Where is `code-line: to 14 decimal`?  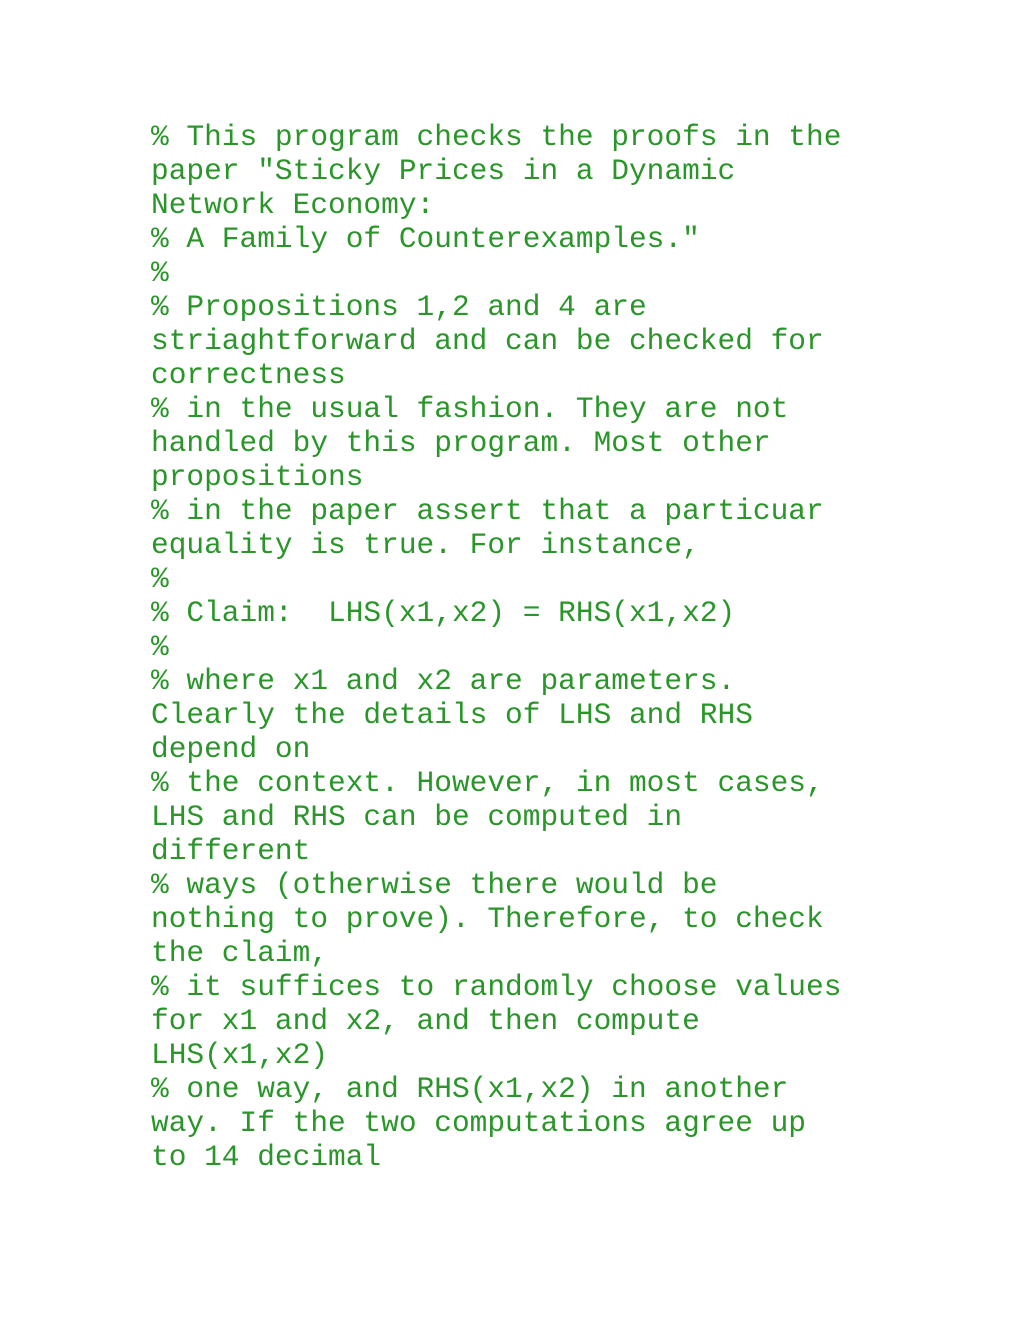
code-line: to 14 decimal is located at coordinates (266, 1157).